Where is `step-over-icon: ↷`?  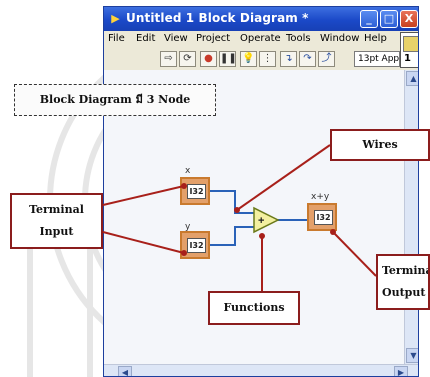 step-over-icon: ↷ is located at coordinates (307, 59).